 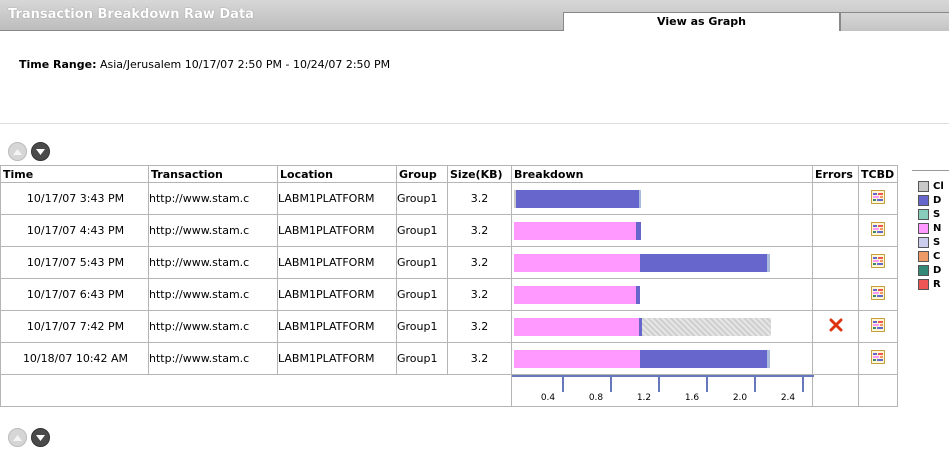 I want to click on time-cell: 10/17/07 6:43 PM, so click(x=74, y=294).